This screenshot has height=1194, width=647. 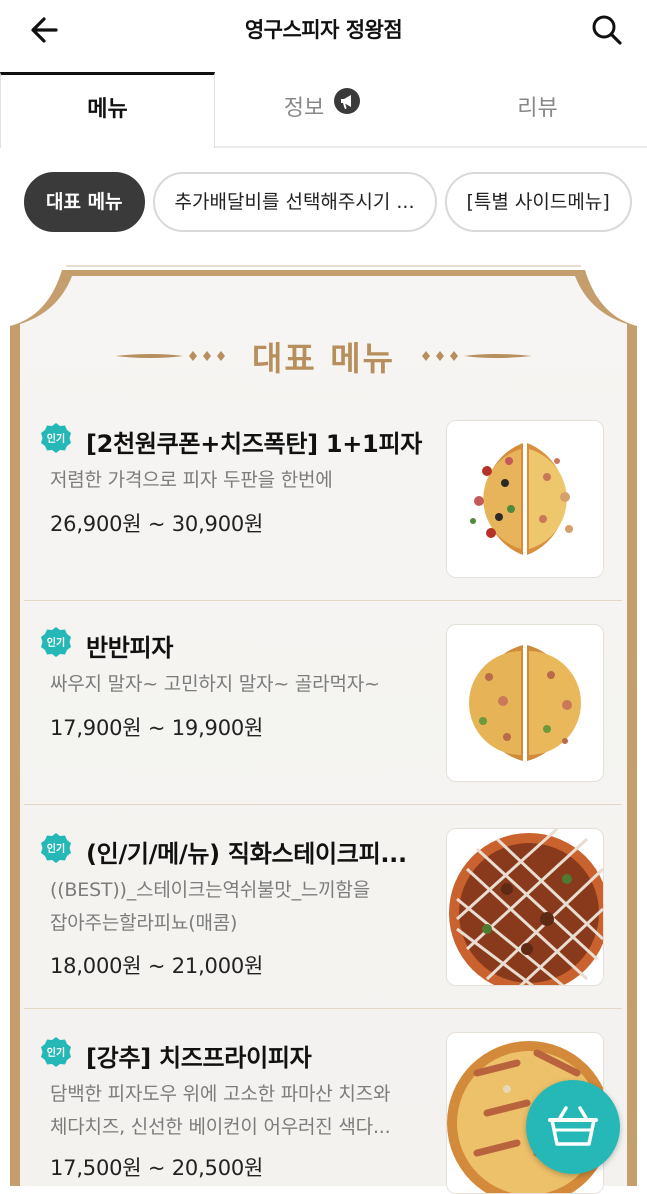 I want to click on steak-pizza-image, so click(x=525, y=907).